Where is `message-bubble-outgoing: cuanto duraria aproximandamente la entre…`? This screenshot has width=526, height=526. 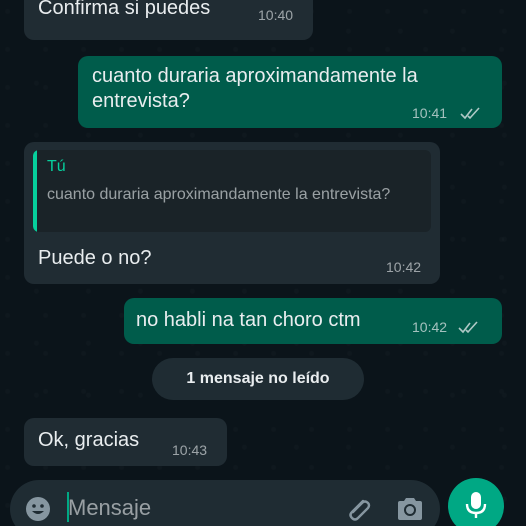 message-bubble-outgoing: cuanto duraria aproximandamente la entre… is located at coordinates (290, 92).